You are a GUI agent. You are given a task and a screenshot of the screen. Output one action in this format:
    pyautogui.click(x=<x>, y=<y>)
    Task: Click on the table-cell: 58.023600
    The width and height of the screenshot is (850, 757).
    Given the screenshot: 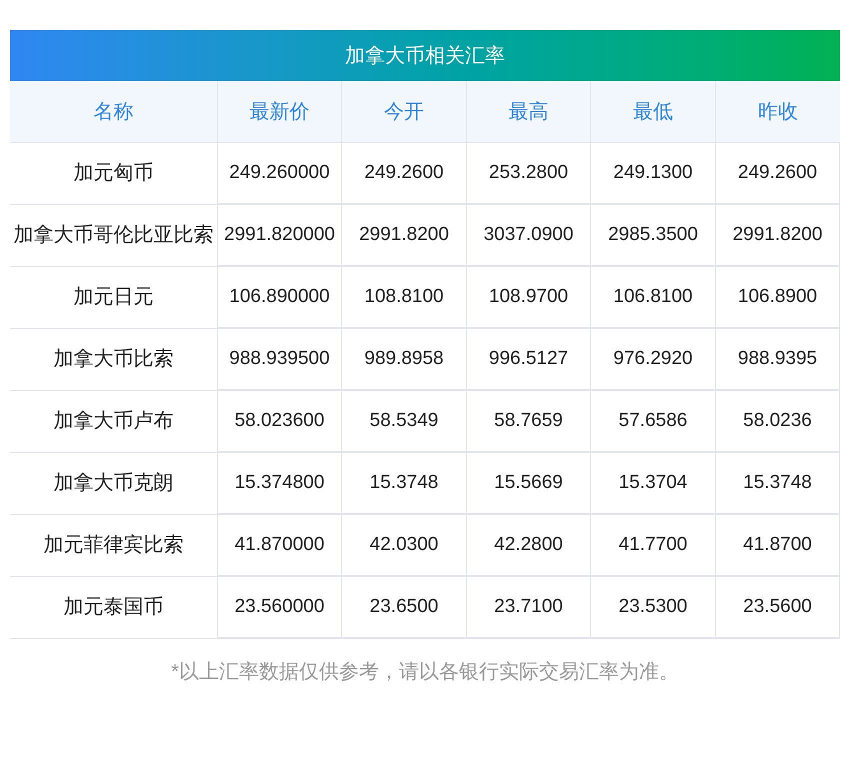 What is the action you would take?
    pyautogui.click(x=279, y=421)
    